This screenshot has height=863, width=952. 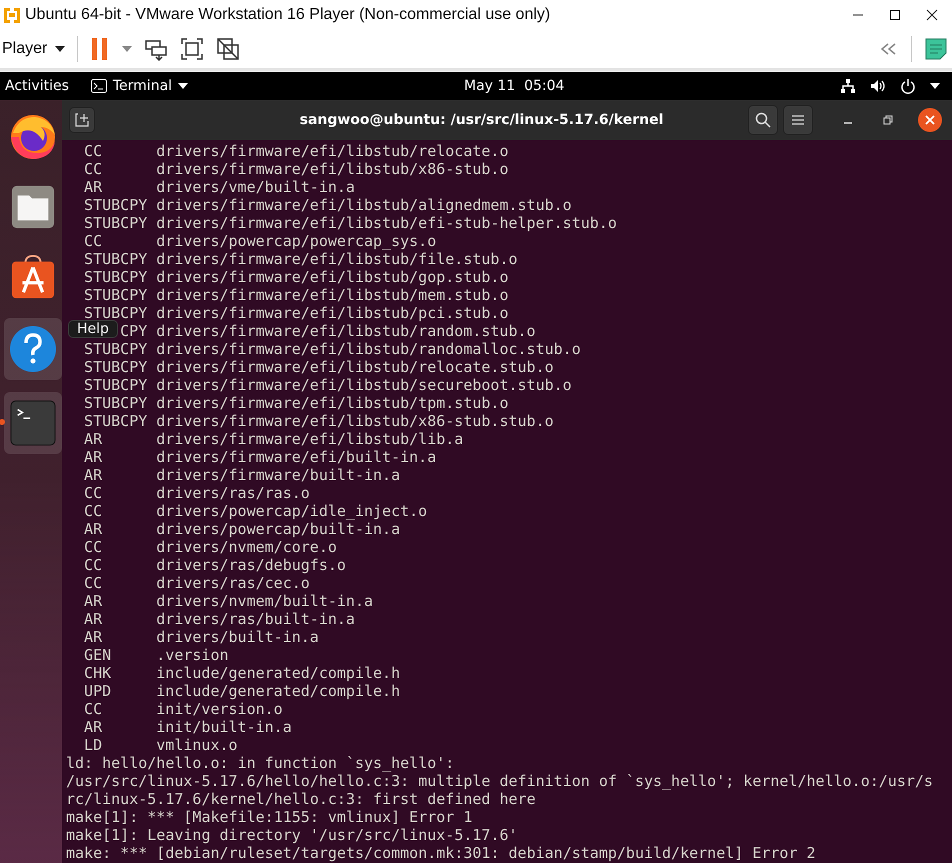 I want to click on volume-icon, so click(x=878, y=86).